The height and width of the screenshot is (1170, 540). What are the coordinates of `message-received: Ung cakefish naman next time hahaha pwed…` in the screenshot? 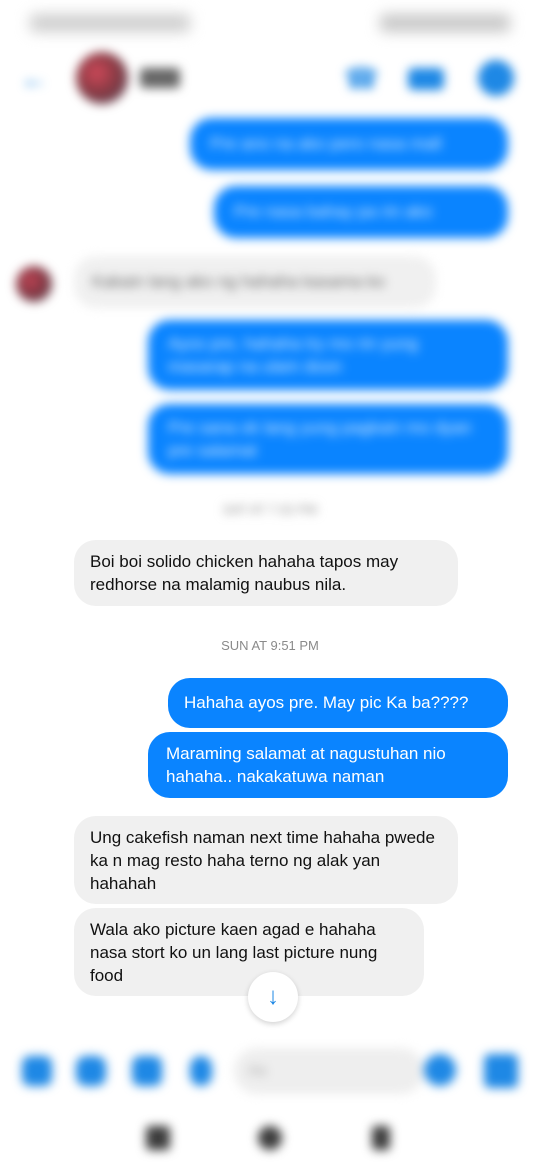 It's located at (266, 860).